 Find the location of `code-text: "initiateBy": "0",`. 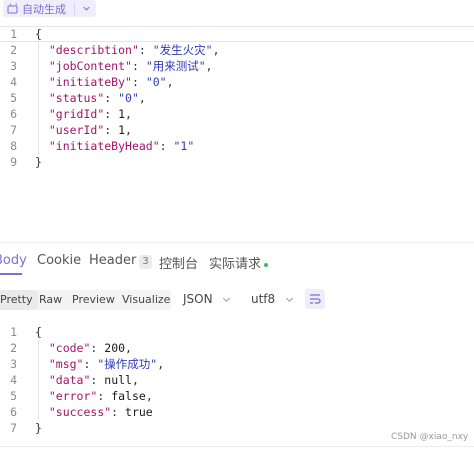

code-text: "initiateBy": "0", is located at coordinates (111, 82).